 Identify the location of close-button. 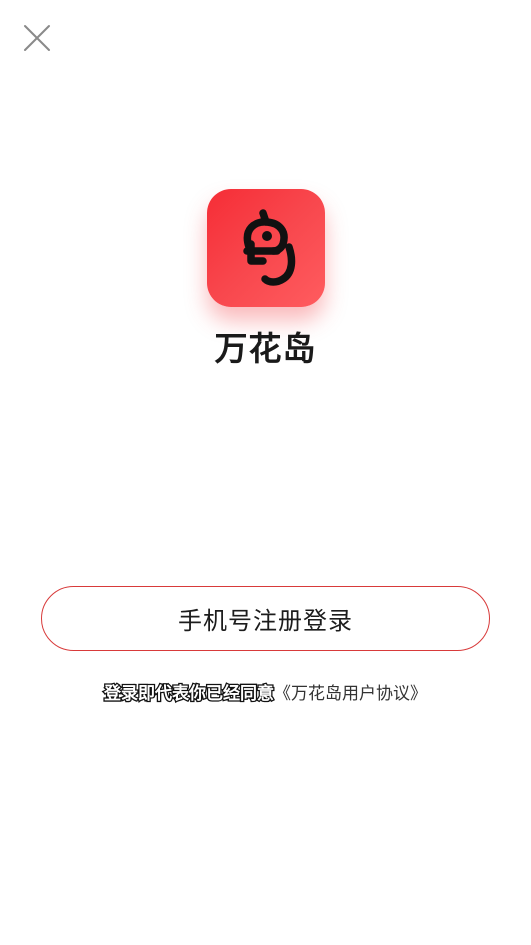
(37, 38).